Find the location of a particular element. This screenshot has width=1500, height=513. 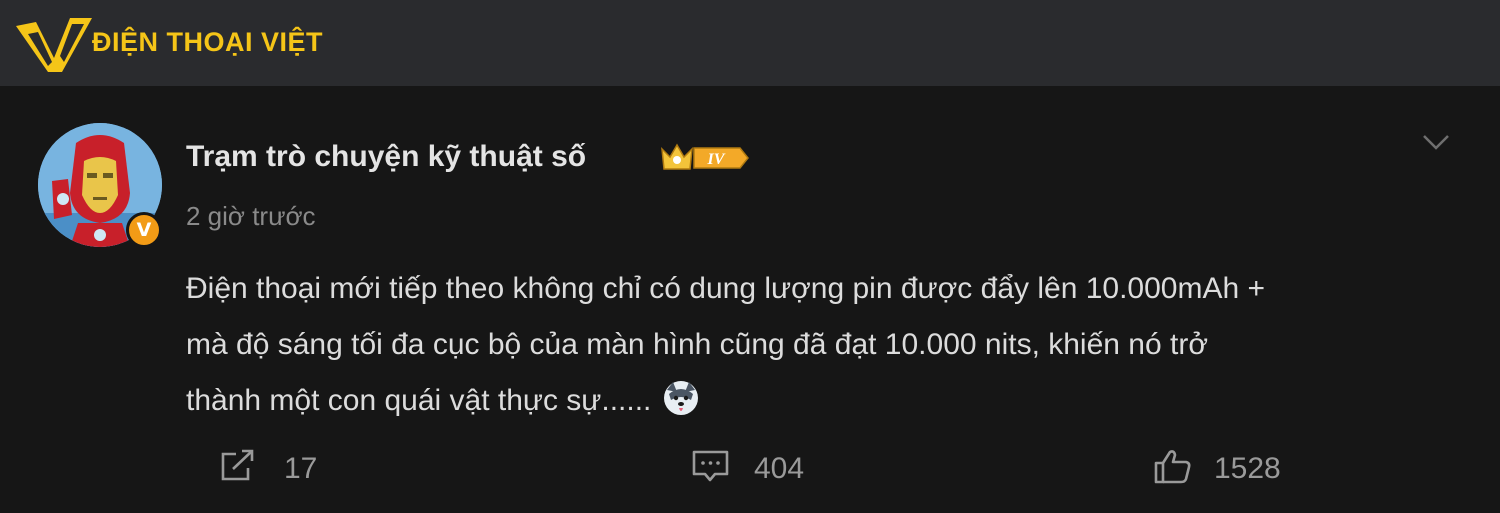

comment-count: 404 is located at coordinates (779, 468).